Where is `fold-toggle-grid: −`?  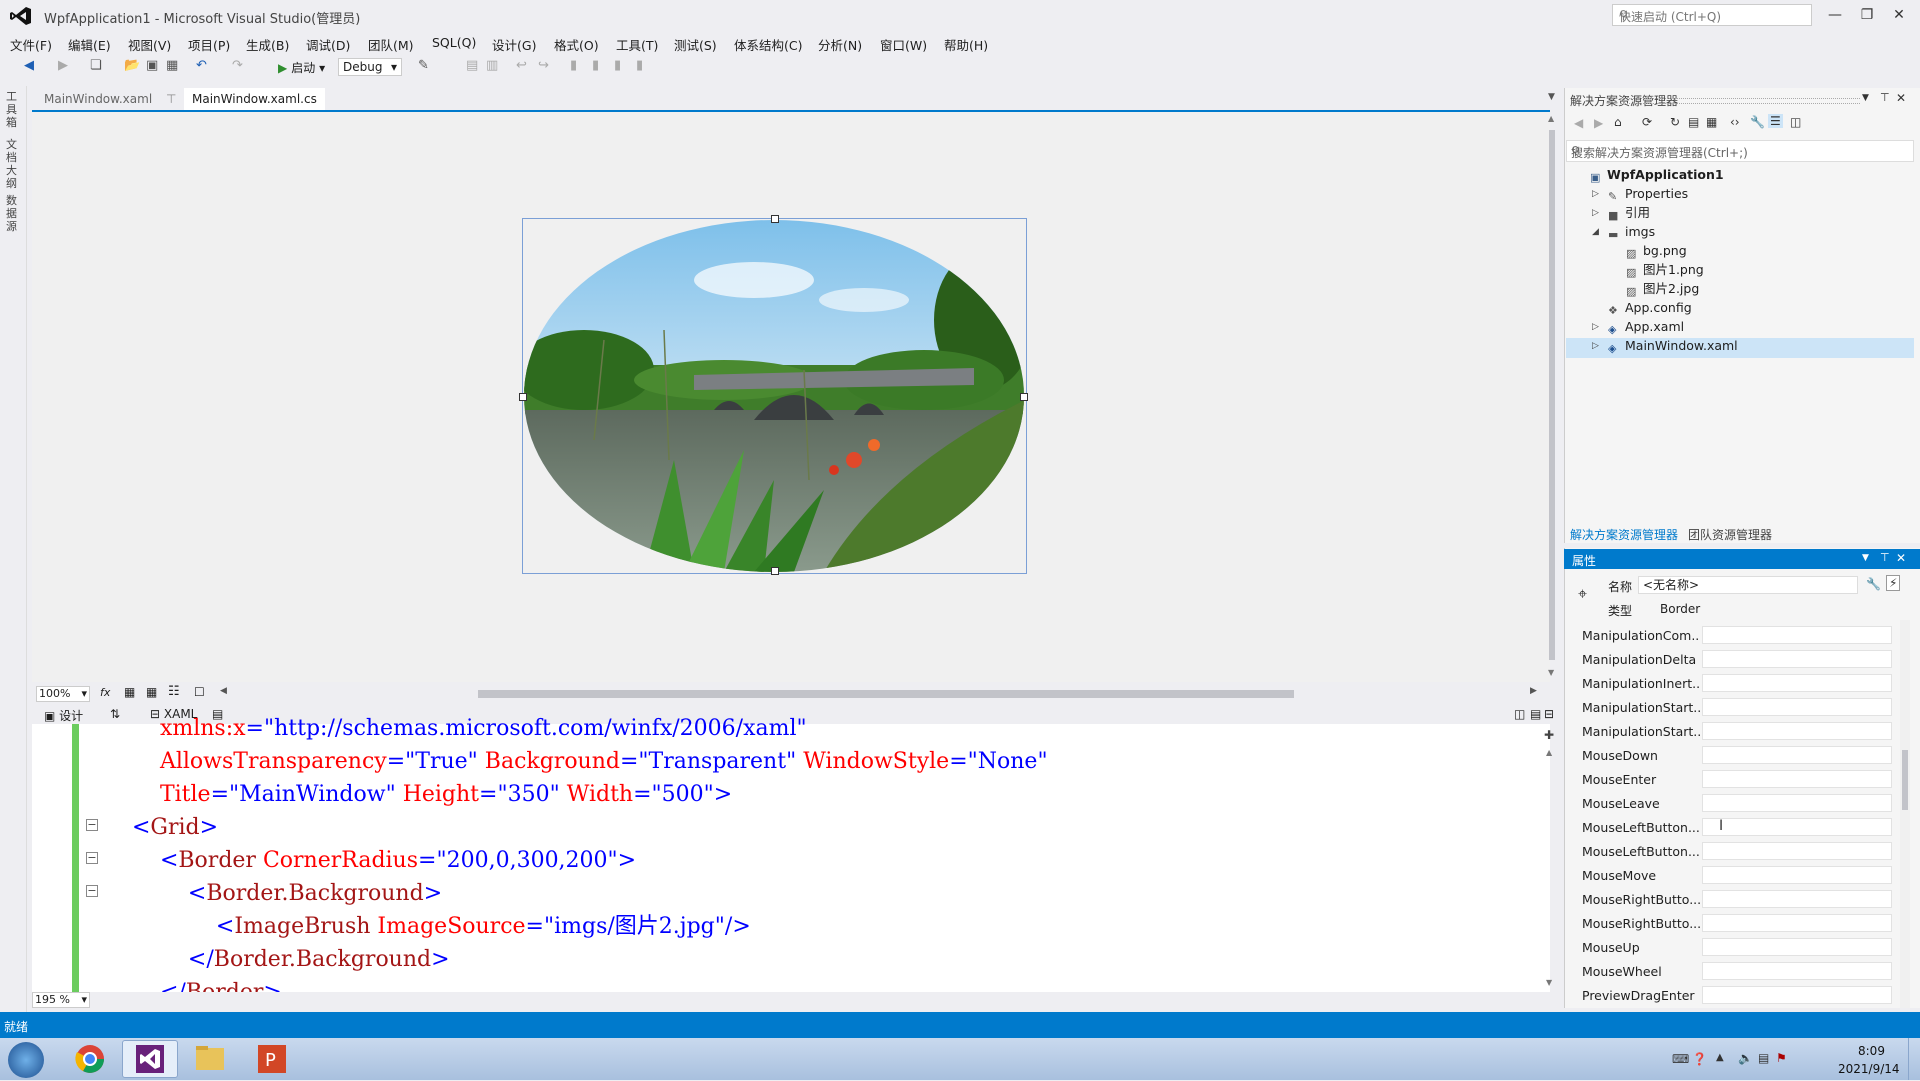
fold-toggle-grid: − is located at coordinates (92, 825).